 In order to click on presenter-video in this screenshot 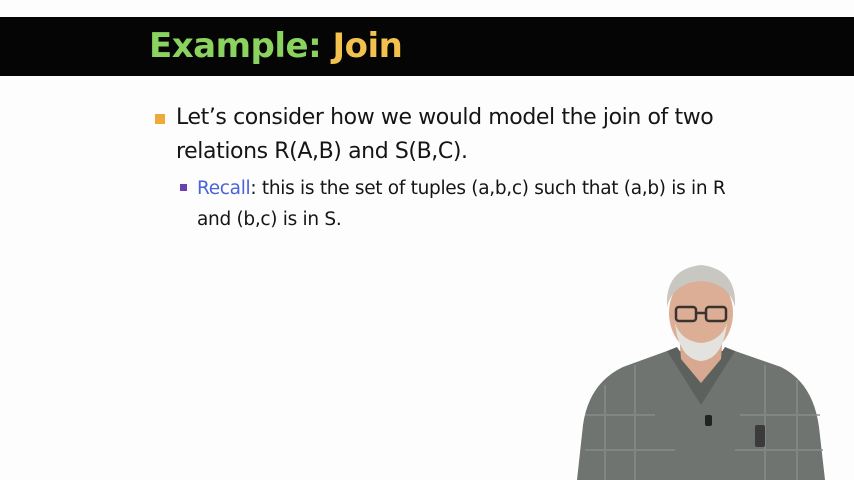, I will do `click(701, 372)`.